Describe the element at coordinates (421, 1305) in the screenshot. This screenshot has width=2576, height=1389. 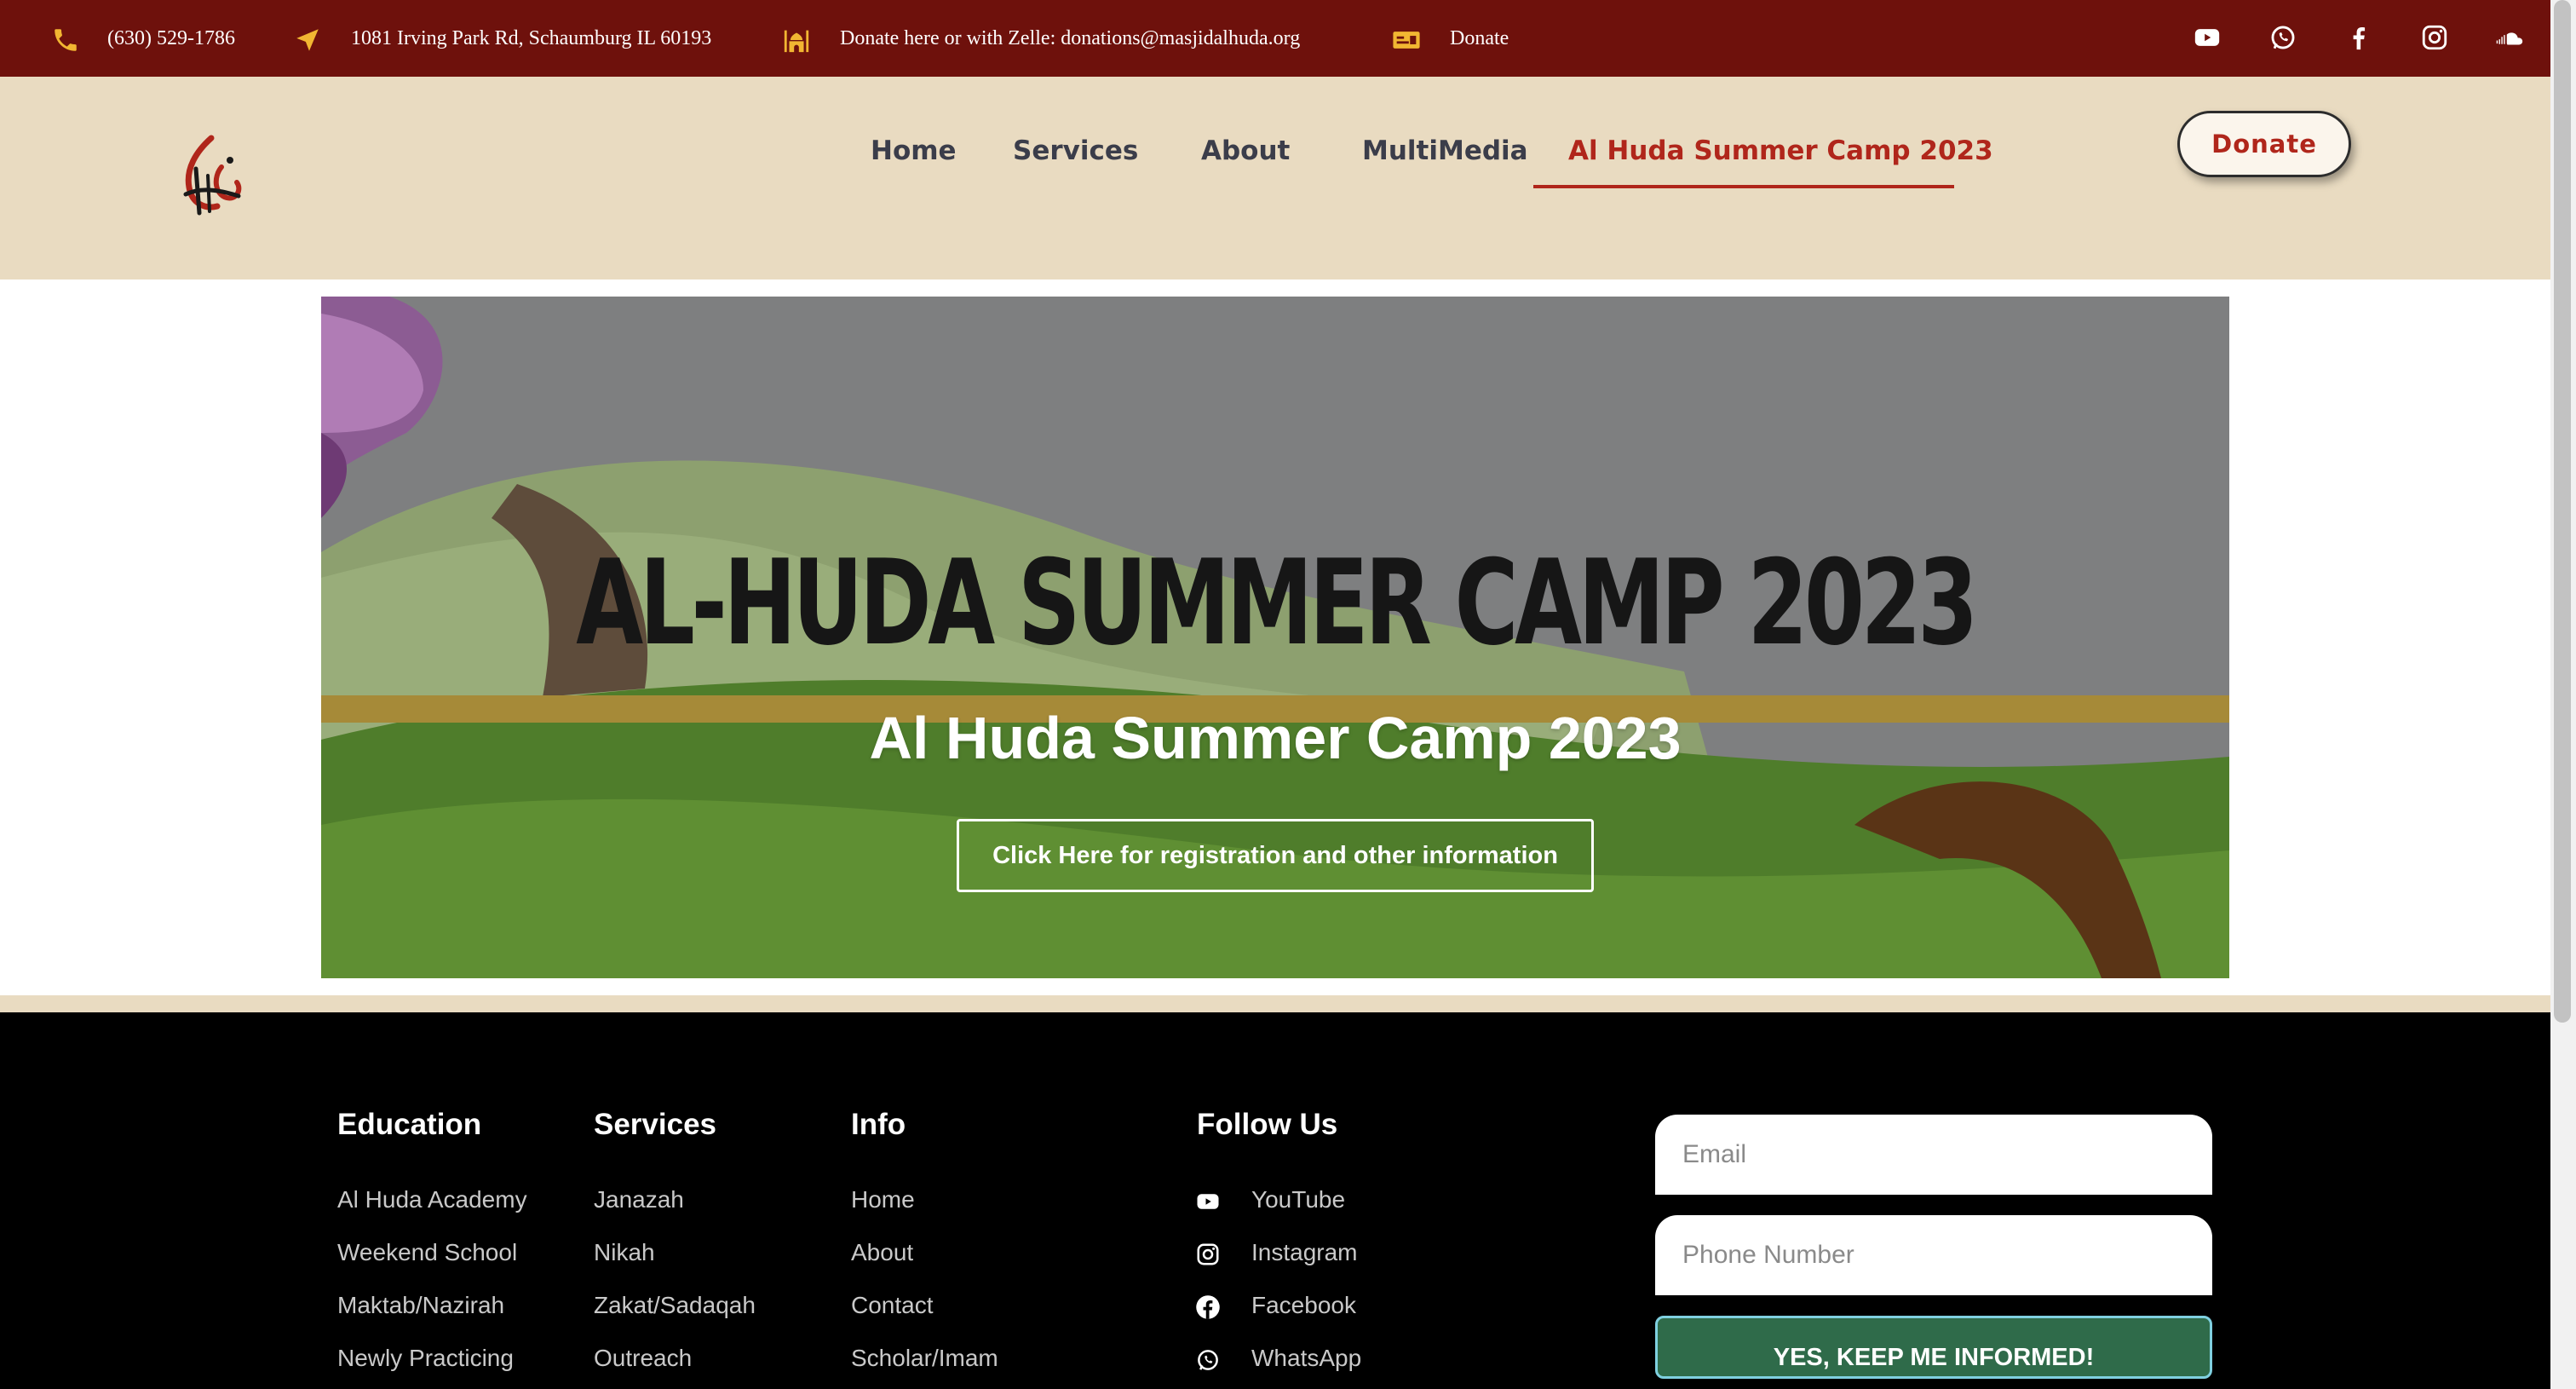
I see `footer-link-maktab-nazirah: Maktab/Nazirah` at that location.